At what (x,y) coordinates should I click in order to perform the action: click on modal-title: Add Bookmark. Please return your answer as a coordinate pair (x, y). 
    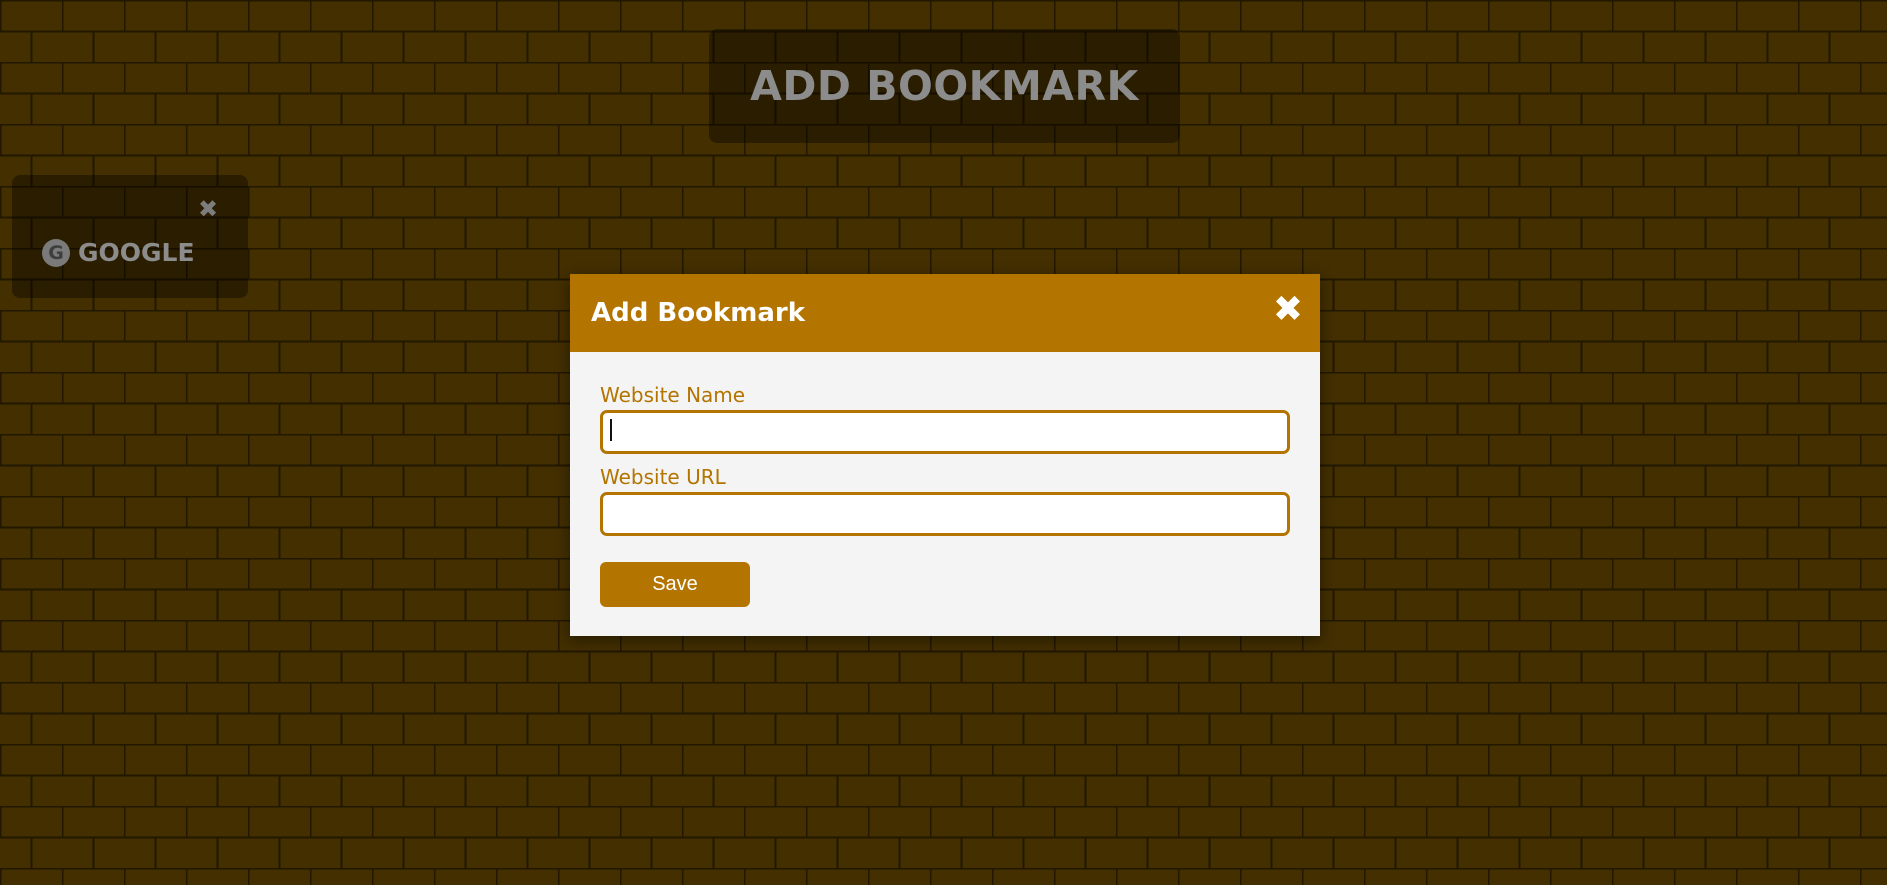
    Looking at the image, I should click on (698, 313).